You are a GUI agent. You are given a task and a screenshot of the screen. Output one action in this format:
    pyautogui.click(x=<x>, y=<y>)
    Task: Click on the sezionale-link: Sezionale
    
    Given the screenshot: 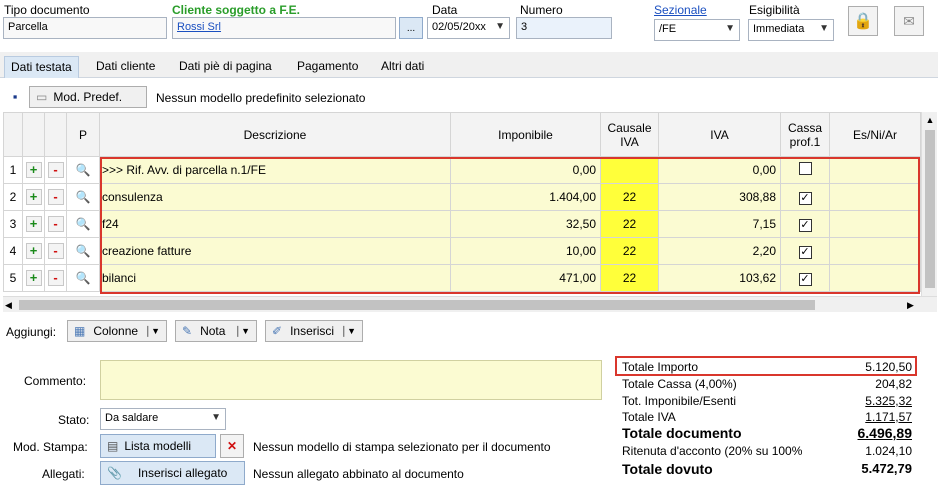 What is the action you would take?
    pyautogui.click(x=680, y=10)
    